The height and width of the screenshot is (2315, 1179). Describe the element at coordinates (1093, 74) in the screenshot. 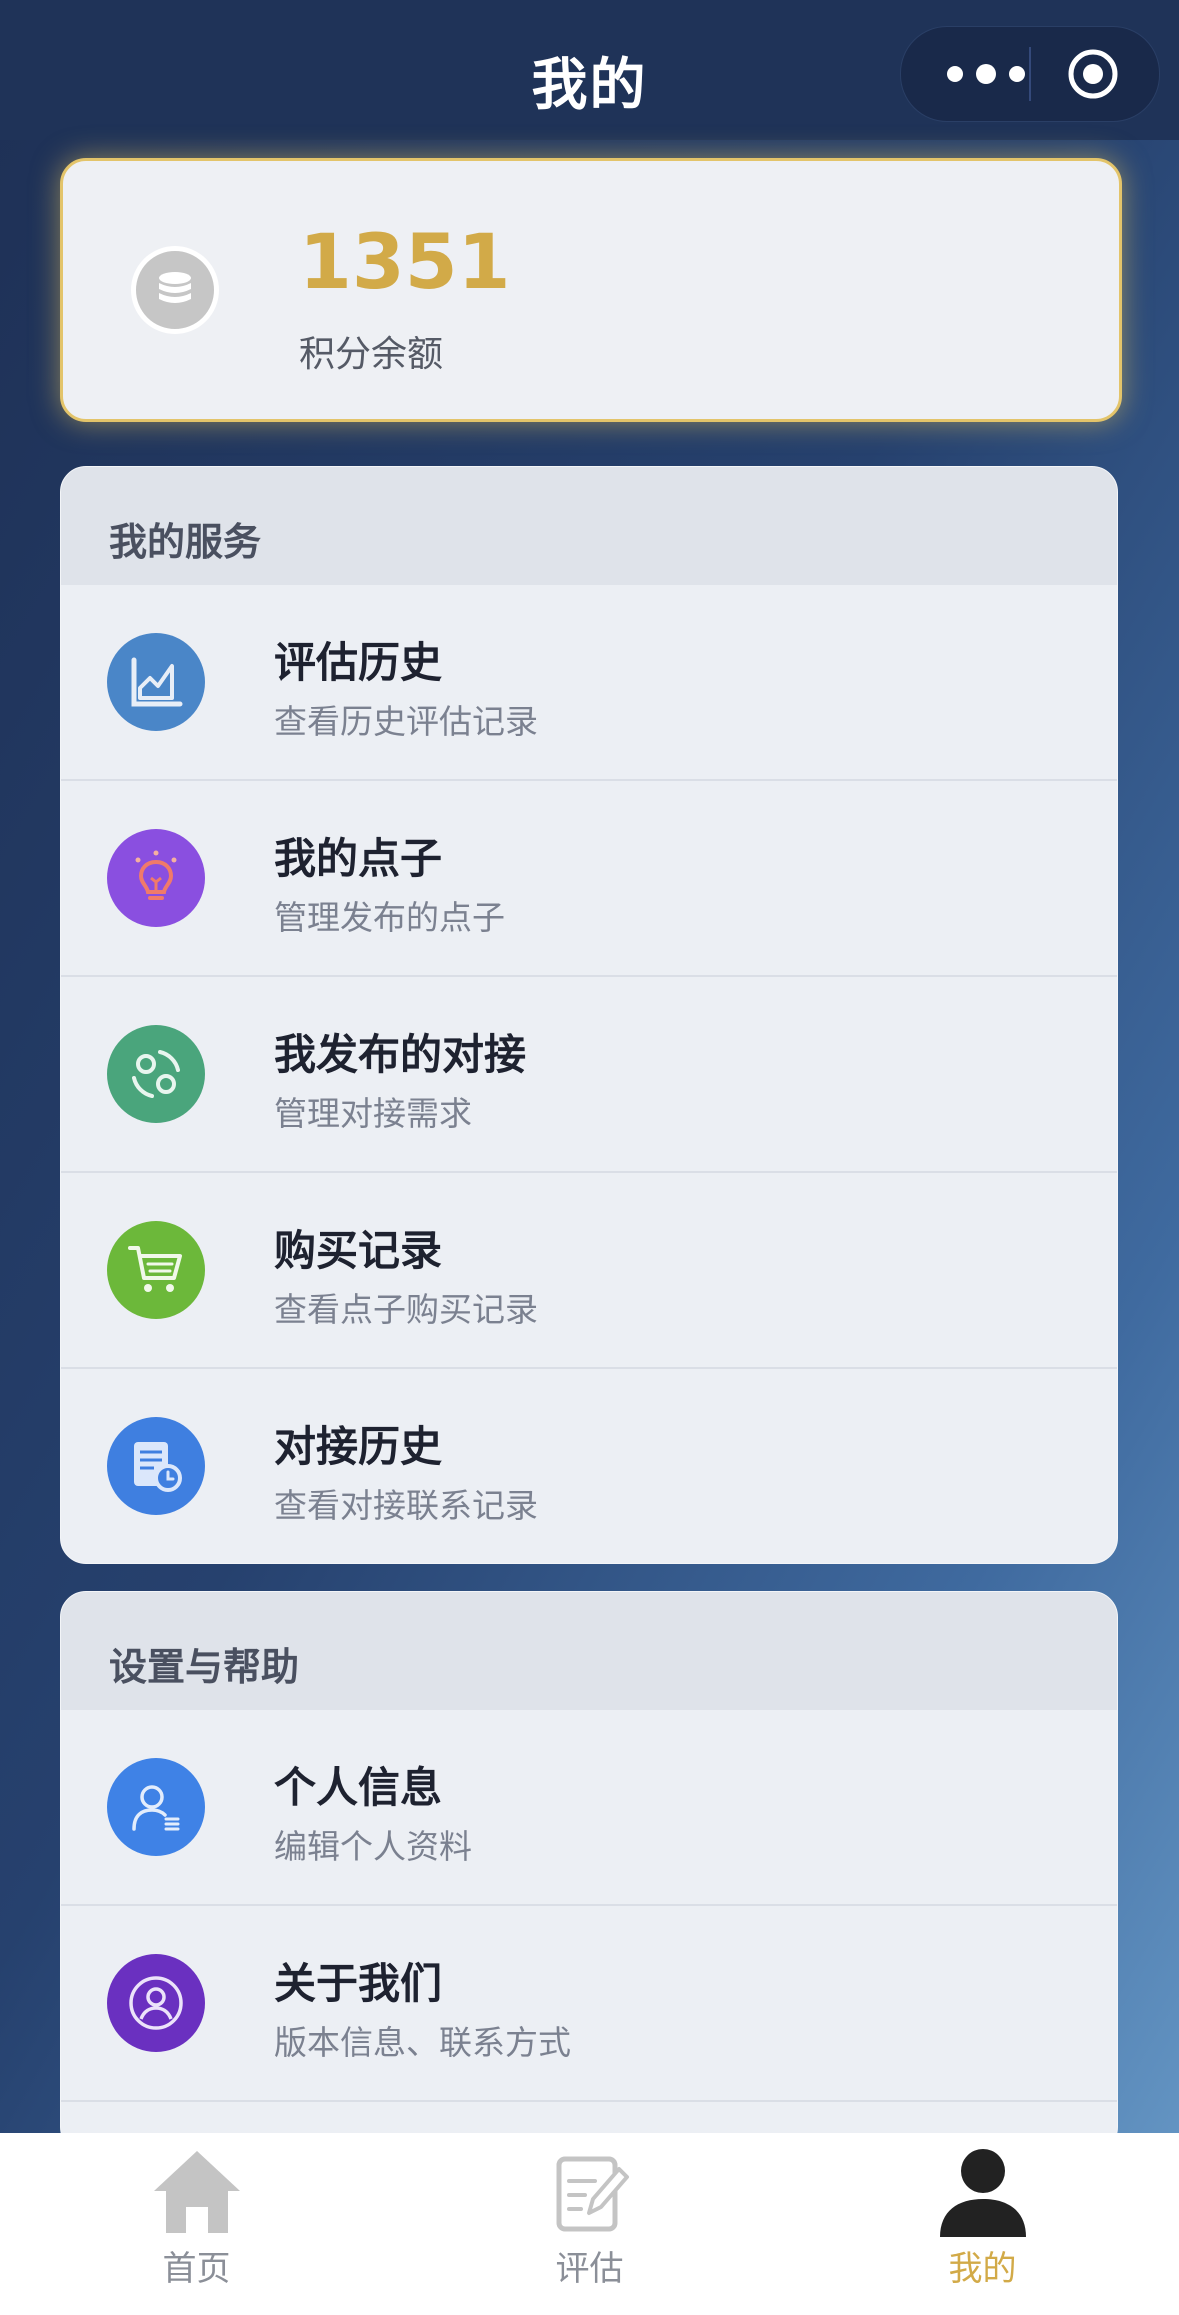

I see `close-miniprogram-icon` at that location.